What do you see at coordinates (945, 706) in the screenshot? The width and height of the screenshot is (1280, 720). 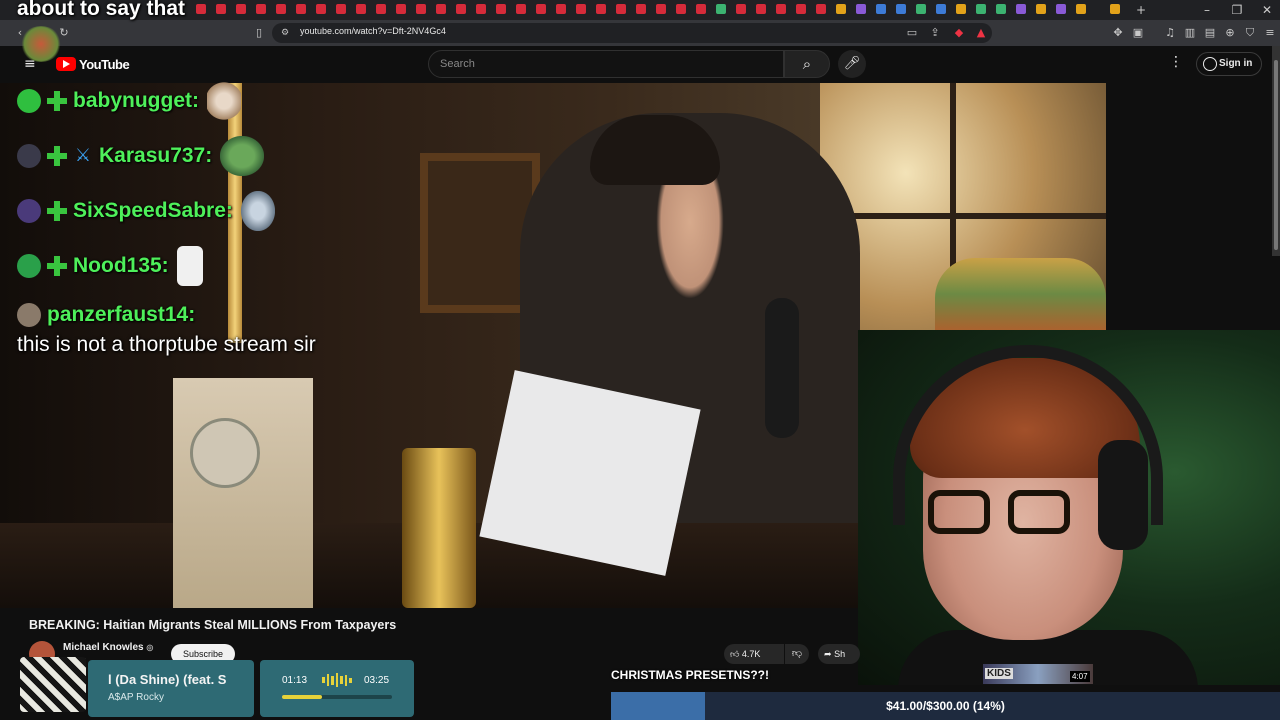 I see `donation-goal-bar: $41.00/$300.00 (14%)` at bounding box center [945, 706].